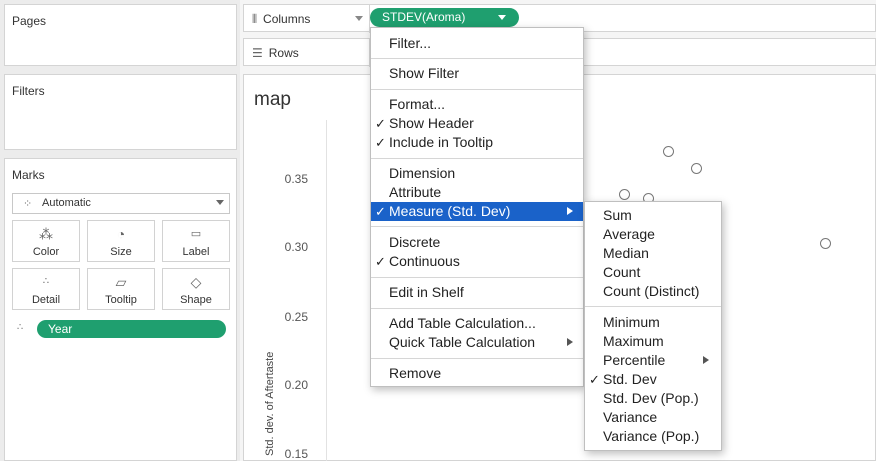 The image size is (876, 461). I want to click on submenu-item-variance-pop: Variance (Pop.), so click(653, 436).